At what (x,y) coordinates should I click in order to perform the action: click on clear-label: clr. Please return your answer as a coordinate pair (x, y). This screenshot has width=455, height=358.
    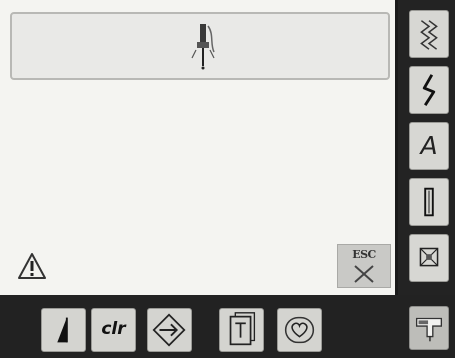
    Looking at the image, I should click on (113, 329).